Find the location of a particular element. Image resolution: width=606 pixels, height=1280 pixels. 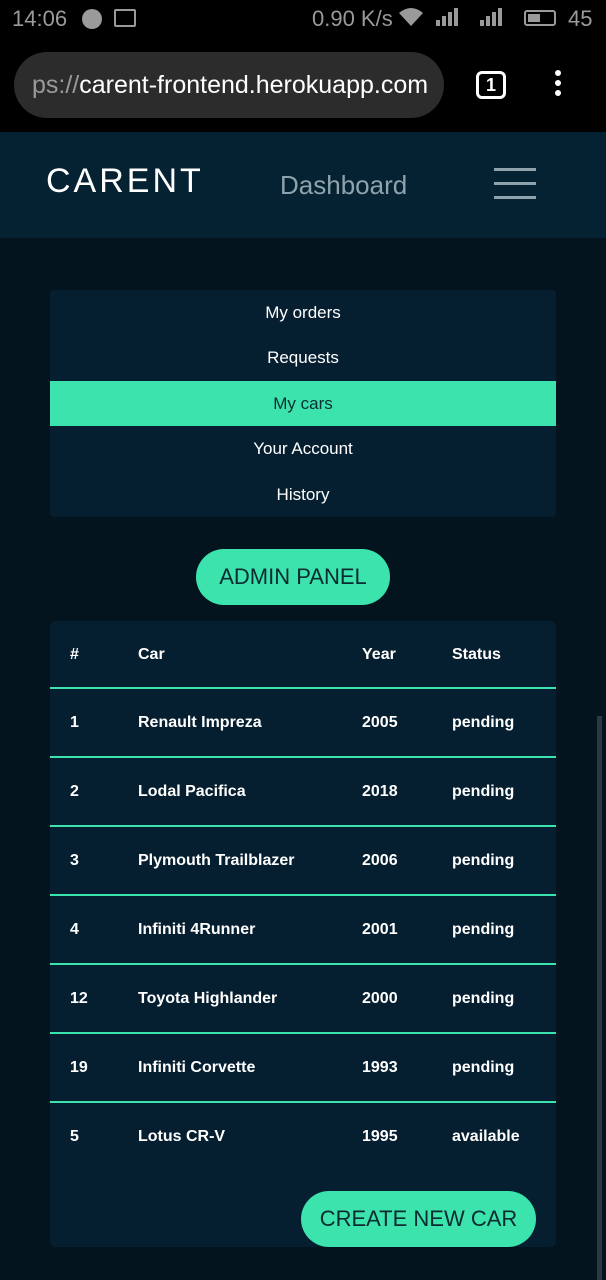

table-row: 1 Renault Impreza 2005 pending is located at coordinates (303, 723).